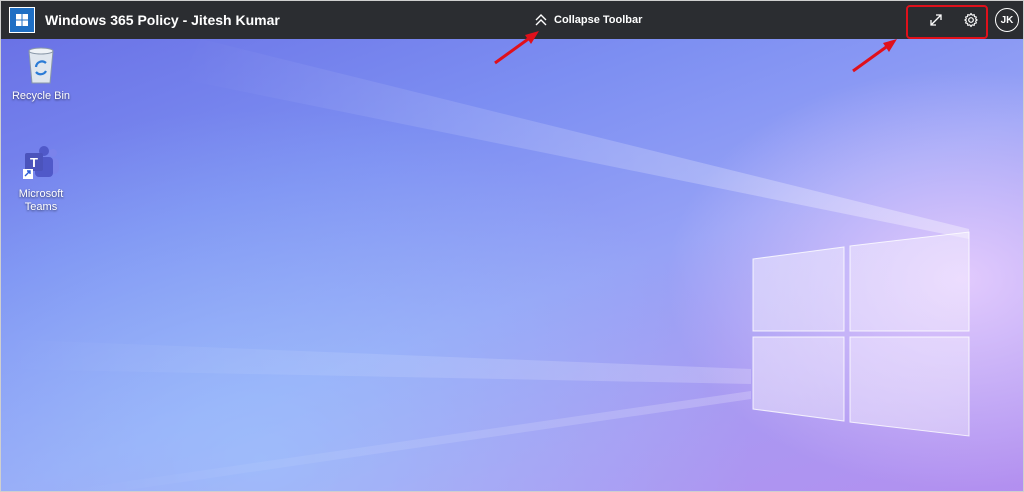  What do you see at coordinates (162, 20) in the screenshot?
I see `session-title: Windows 365 Policy - Jitesh Kumar` at bounding box center [162, 20].